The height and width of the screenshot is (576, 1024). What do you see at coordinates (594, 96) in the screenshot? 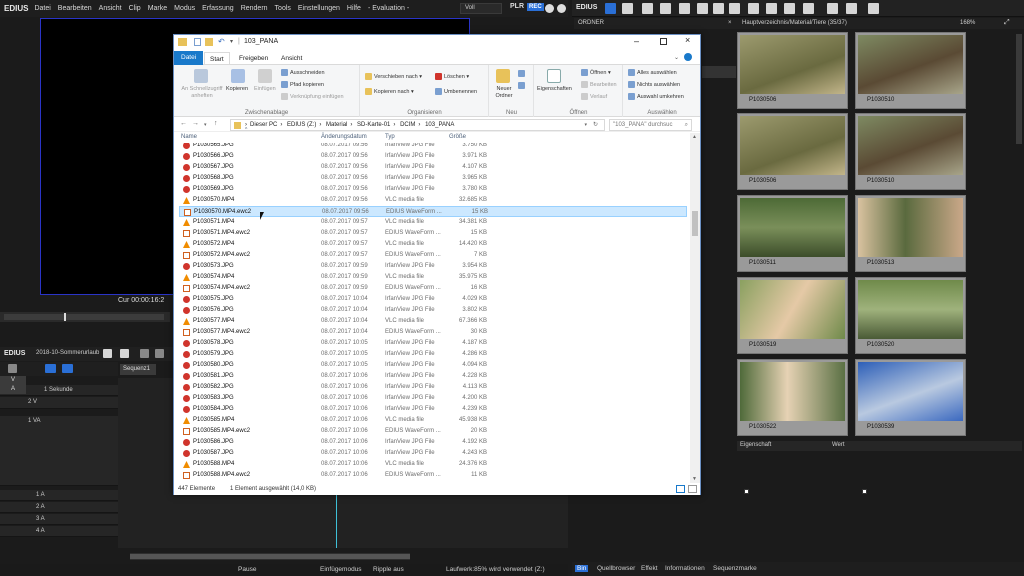
I see `history-button: Verlauf` at bounding box center [594, 96].